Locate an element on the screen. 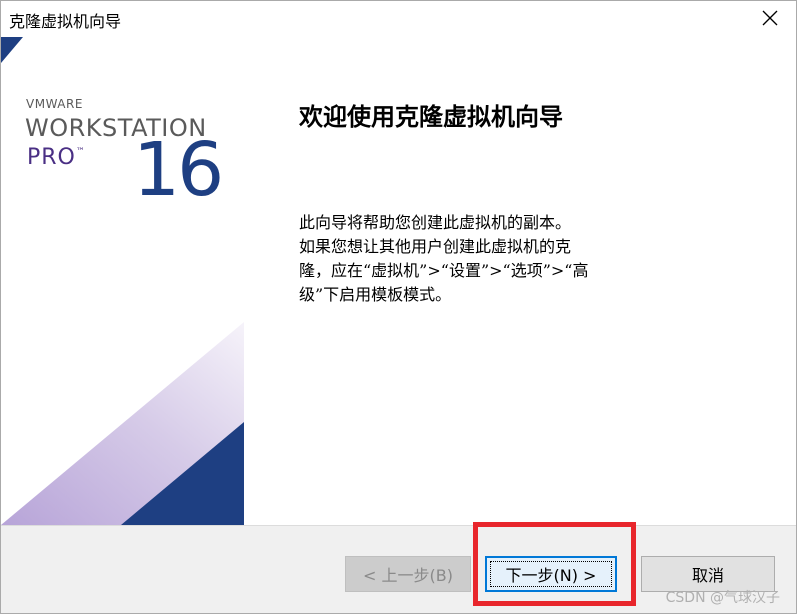 This screenshot has width=797, height=614. brand-vendor: VMWARE is located at coordinates (54, 104).